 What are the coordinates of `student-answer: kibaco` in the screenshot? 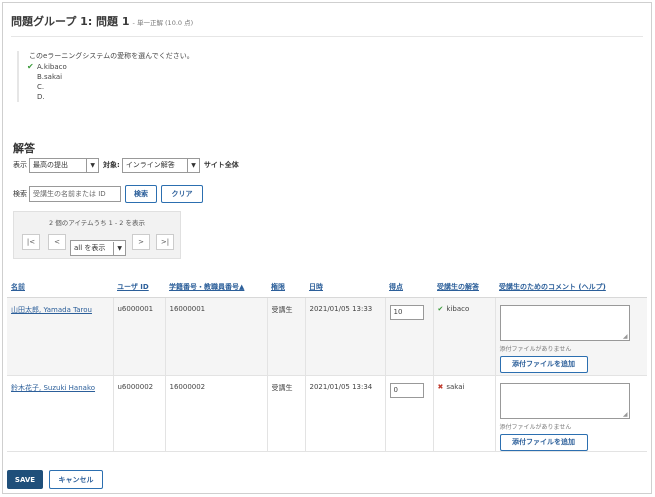 It's located at (458, 308).